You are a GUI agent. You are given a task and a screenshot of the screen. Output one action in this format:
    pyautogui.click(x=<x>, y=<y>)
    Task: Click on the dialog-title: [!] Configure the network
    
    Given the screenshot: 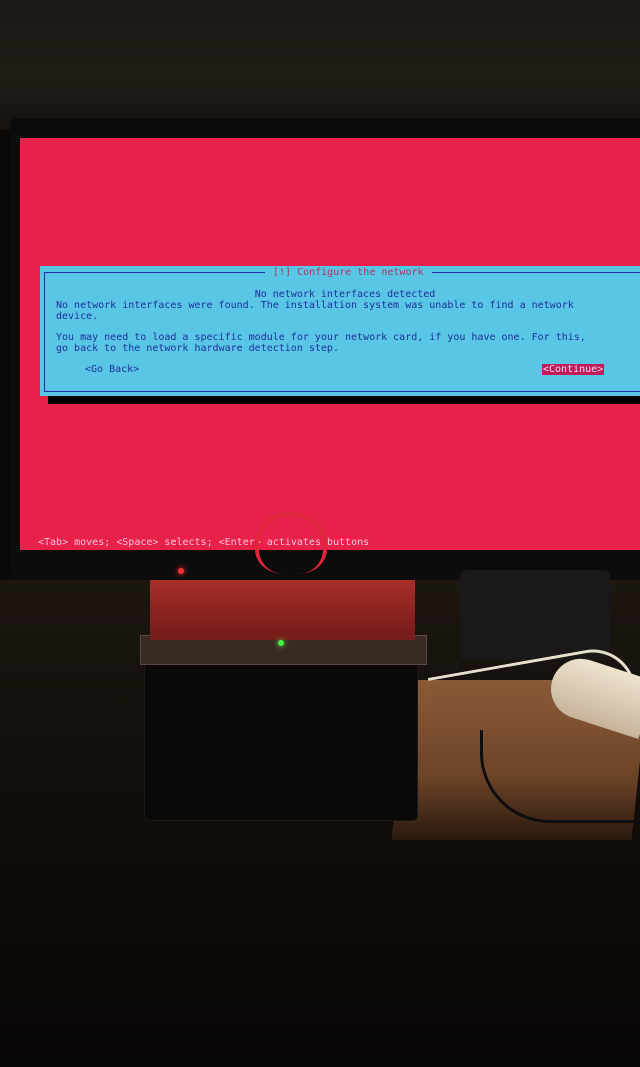 What is the action you would take?
    pyautogui.click(x=348, y=272)
    